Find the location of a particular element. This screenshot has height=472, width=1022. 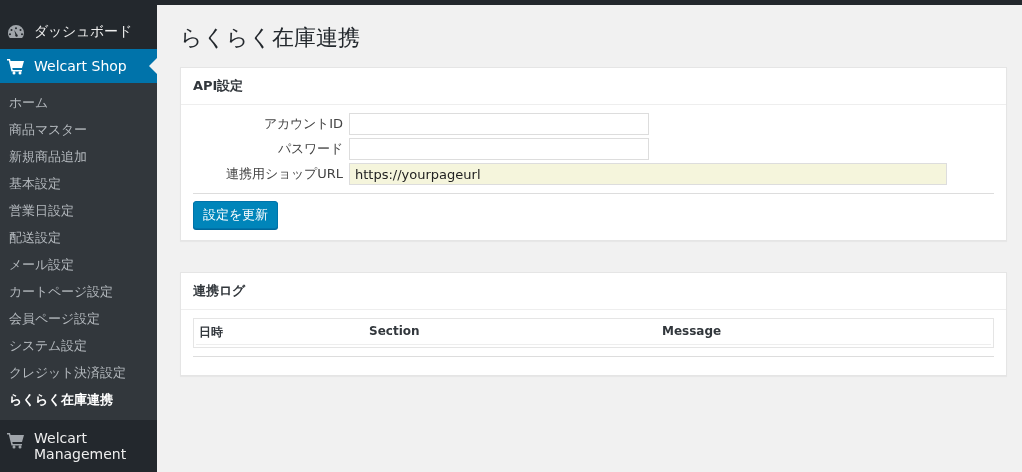

update-button: 設定を更新 is located at coordinates (235, 215).